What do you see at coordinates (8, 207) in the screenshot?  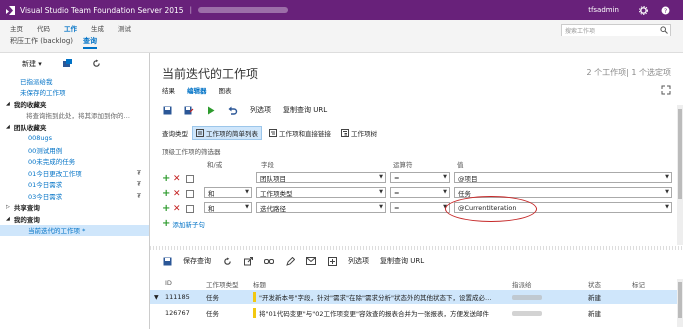 I see `expand-triangle-icon: ▷` at bounding box center [8, 207].